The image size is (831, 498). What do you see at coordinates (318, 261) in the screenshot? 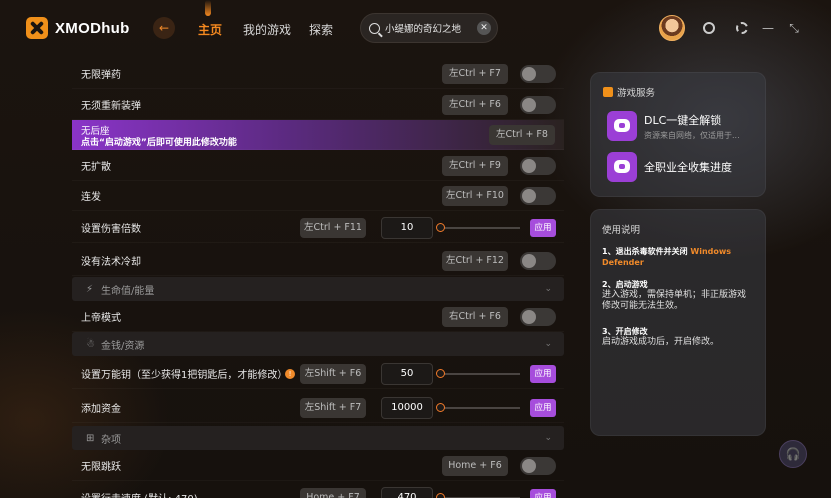
I see `cheat-row: 没有法术冷却 左Ctrl + F12` at bounding box center [318, 261].